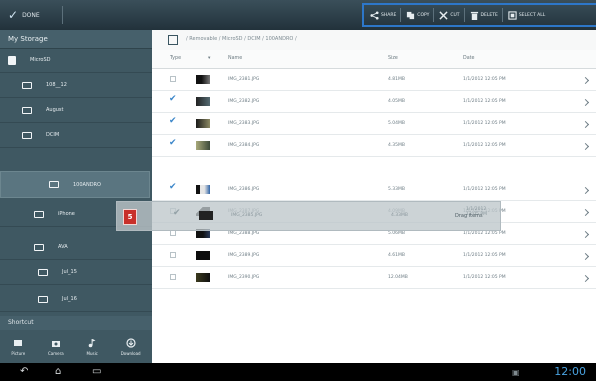 The height and width of the screenshot is (381, 596). I want to click on action-bar: ✓ DONE SHARE COPY CUT DELETE SELECT ALL, so click(298, 15).